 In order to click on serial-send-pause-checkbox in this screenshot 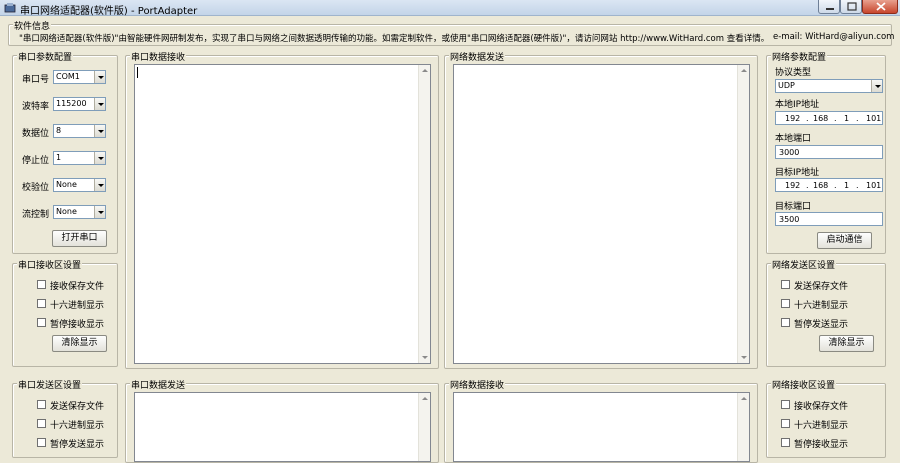, I will do `click(41, 442)`.